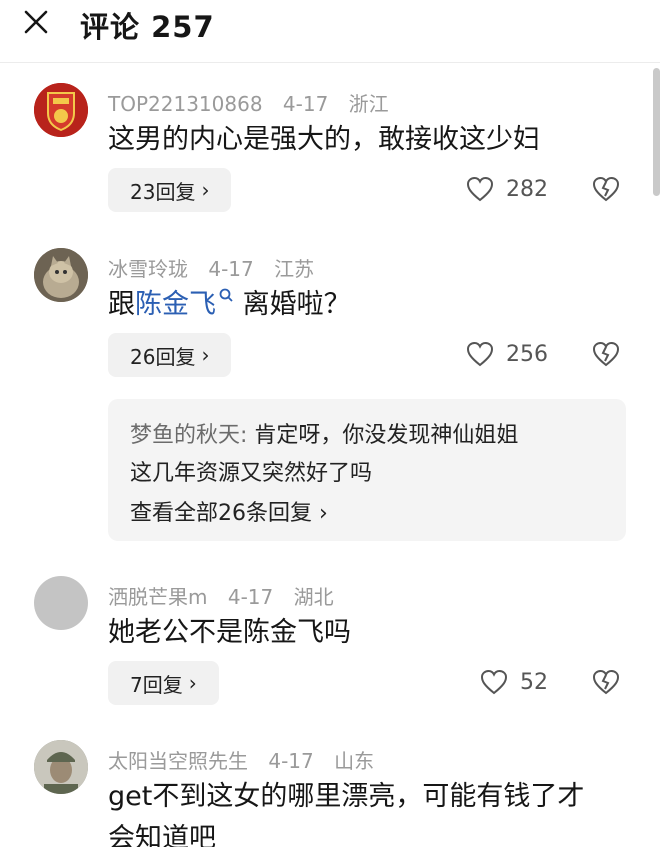  I want to click on username: 冰雪玲珑, so click(148, 269).